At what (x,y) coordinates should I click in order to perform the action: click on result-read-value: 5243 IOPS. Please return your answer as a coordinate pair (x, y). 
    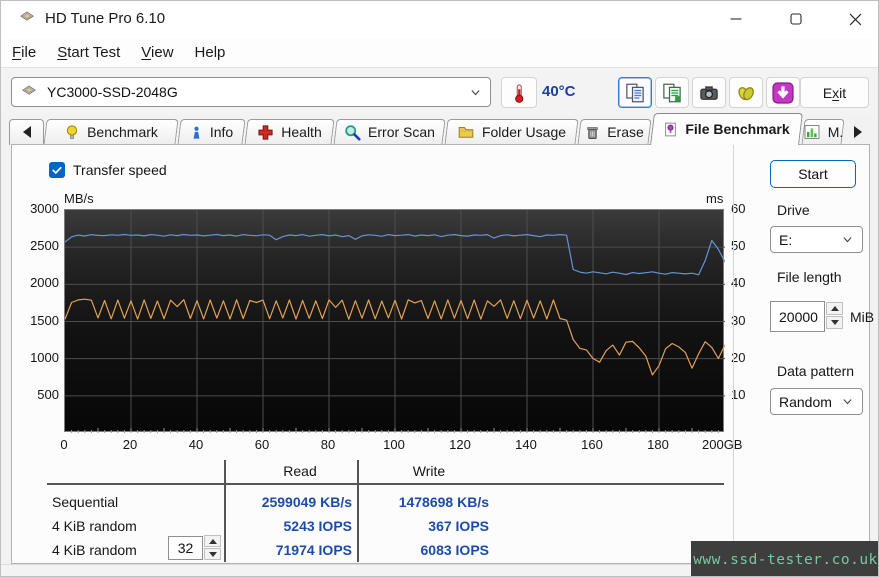
    Looking at the image, I should click on (318, 526).